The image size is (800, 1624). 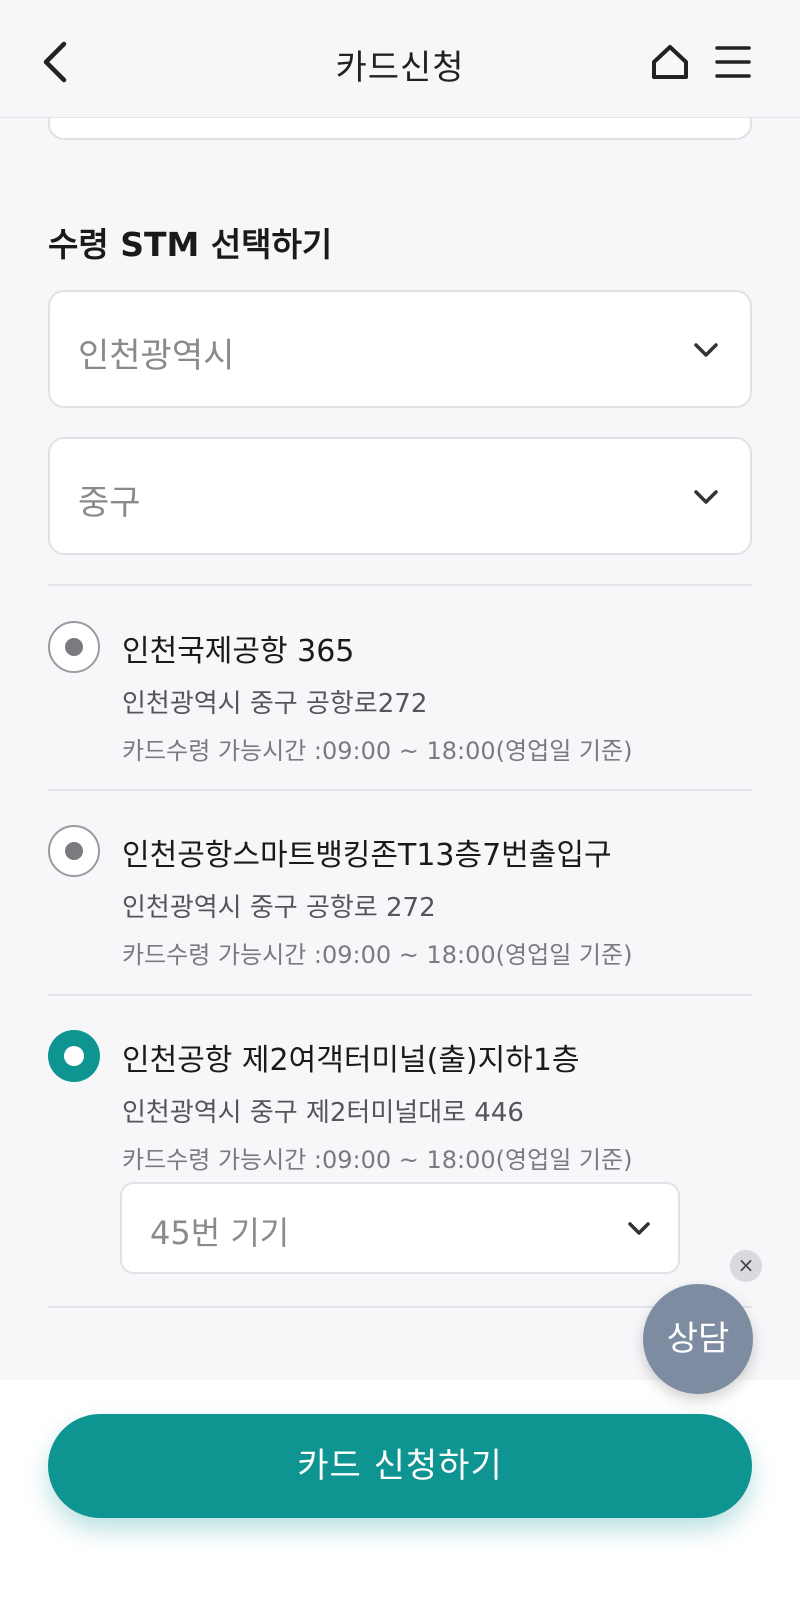 What do you see at coordinates (746, 1266) in the screenshot?
I see `close-consult-button: ×` at bounding box center [746, 1266].